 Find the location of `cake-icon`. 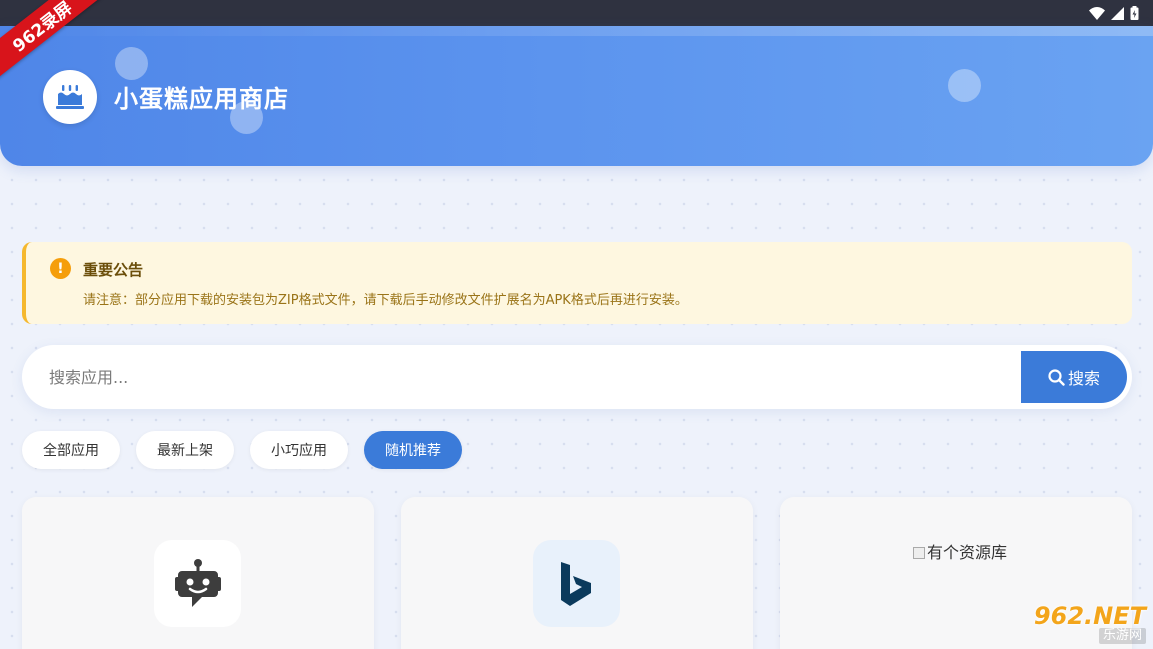

cake-icon is located at coordinates (70, 97).